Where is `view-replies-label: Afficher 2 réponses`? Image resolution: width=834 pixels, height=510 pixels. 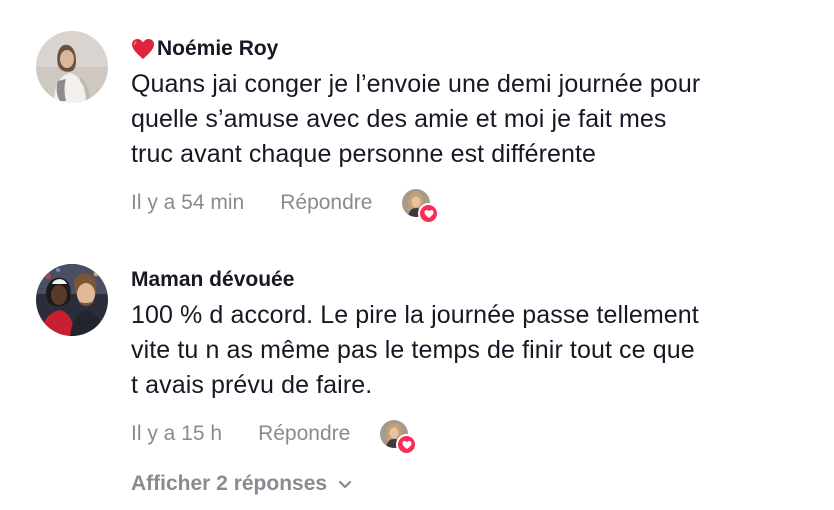 view-replies-label: Afficher 2 réponses is located at coordinates (229, 483).